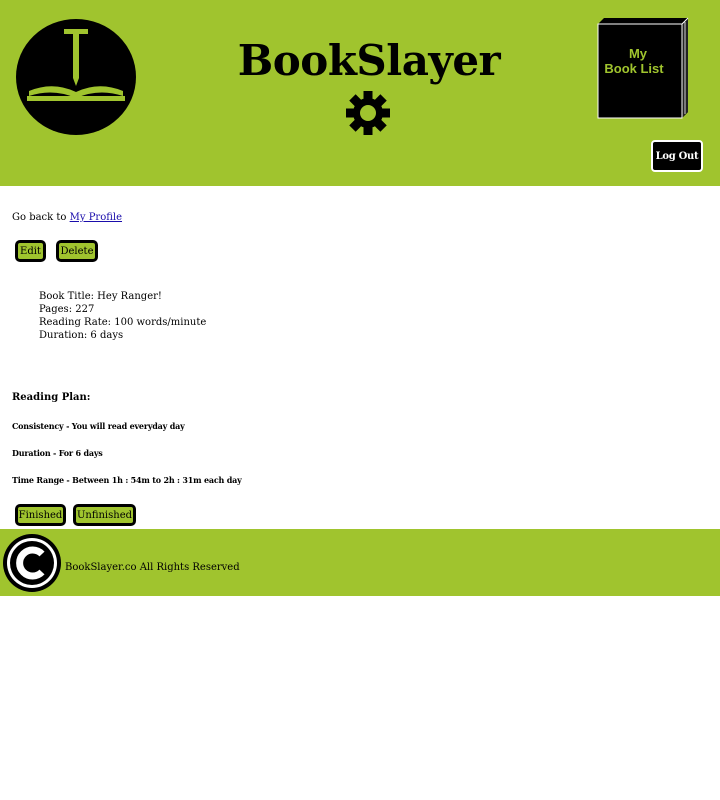 The width and height of the screenshot is (720, 800). Describe the element at coordinates (67, 309) in the screenshot. I see `book-pages: Pages: 227` at that location.